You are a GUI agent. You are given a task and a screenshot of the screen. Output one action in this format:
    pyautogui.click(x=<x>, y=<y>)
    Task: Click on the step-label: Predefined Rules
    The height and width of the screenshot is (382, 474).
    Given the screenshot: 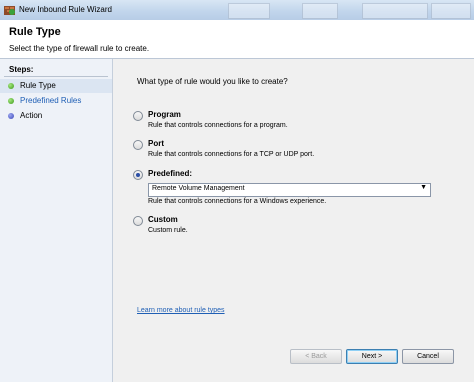 What is the action you would take?
    pyautogui.click(x=50, y=100)
    